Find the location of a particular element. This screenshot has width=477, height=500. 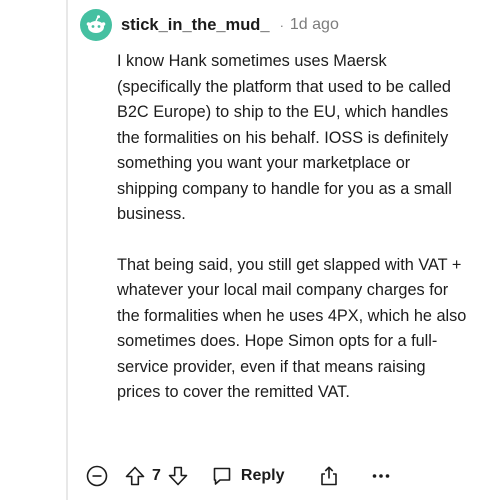

comment-age: 1d ago is located at coordinates (314, 24).